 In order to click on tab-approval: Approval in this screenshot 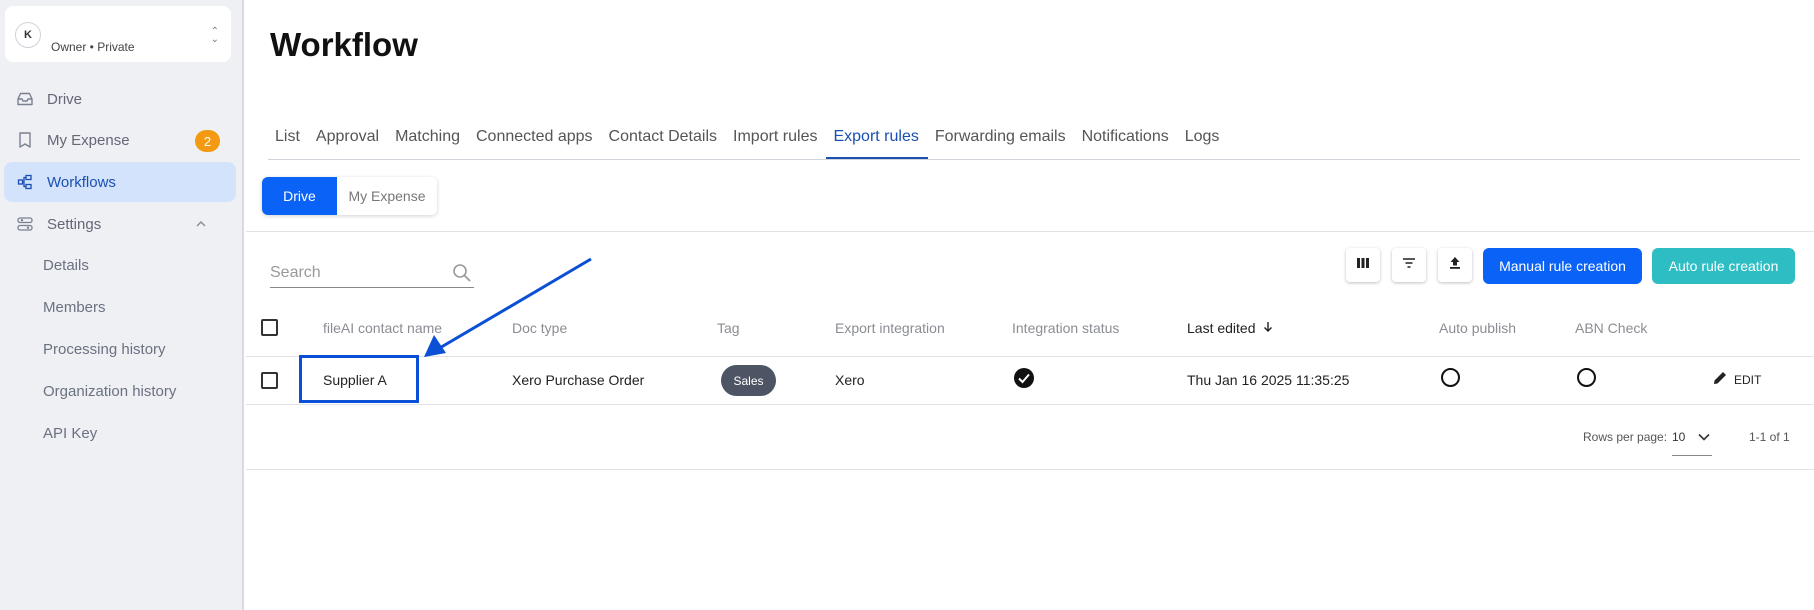, I will do `click(348, 140)`.